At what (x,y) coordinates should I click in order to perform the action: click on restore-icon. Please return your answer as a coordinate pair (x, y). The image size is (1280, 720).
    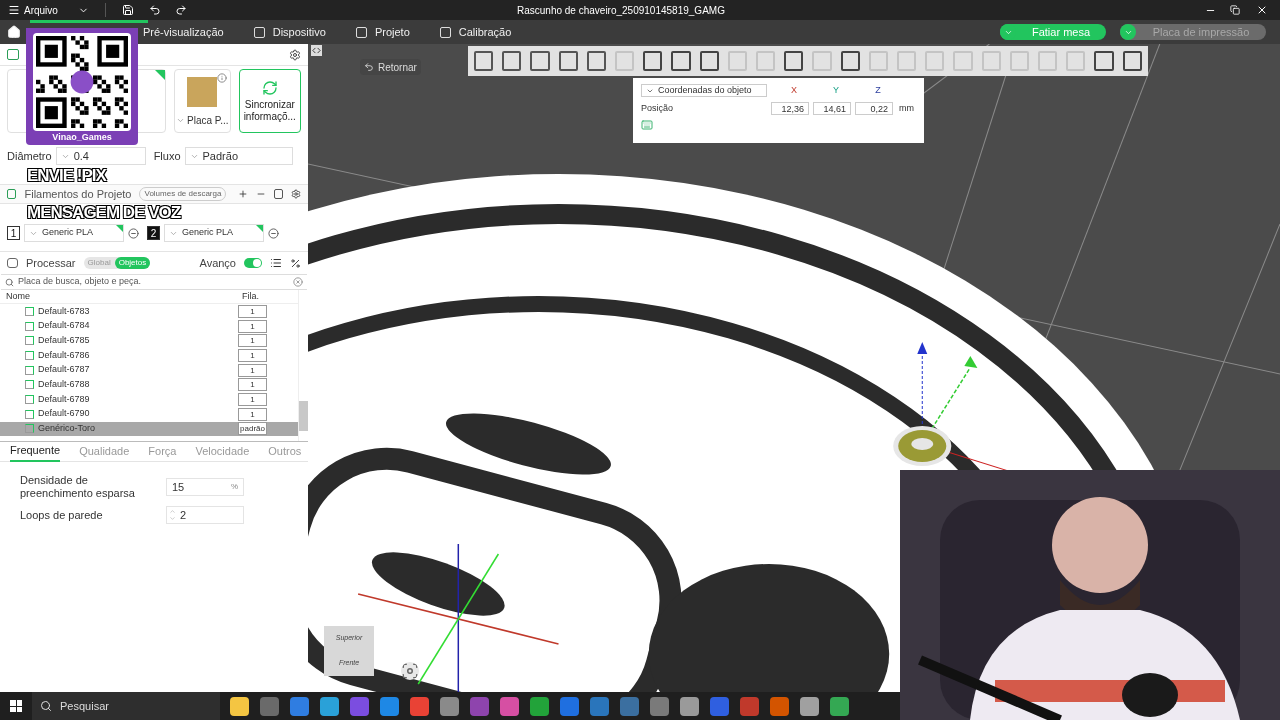
    Looking at the image, I should click on (1235, 10).